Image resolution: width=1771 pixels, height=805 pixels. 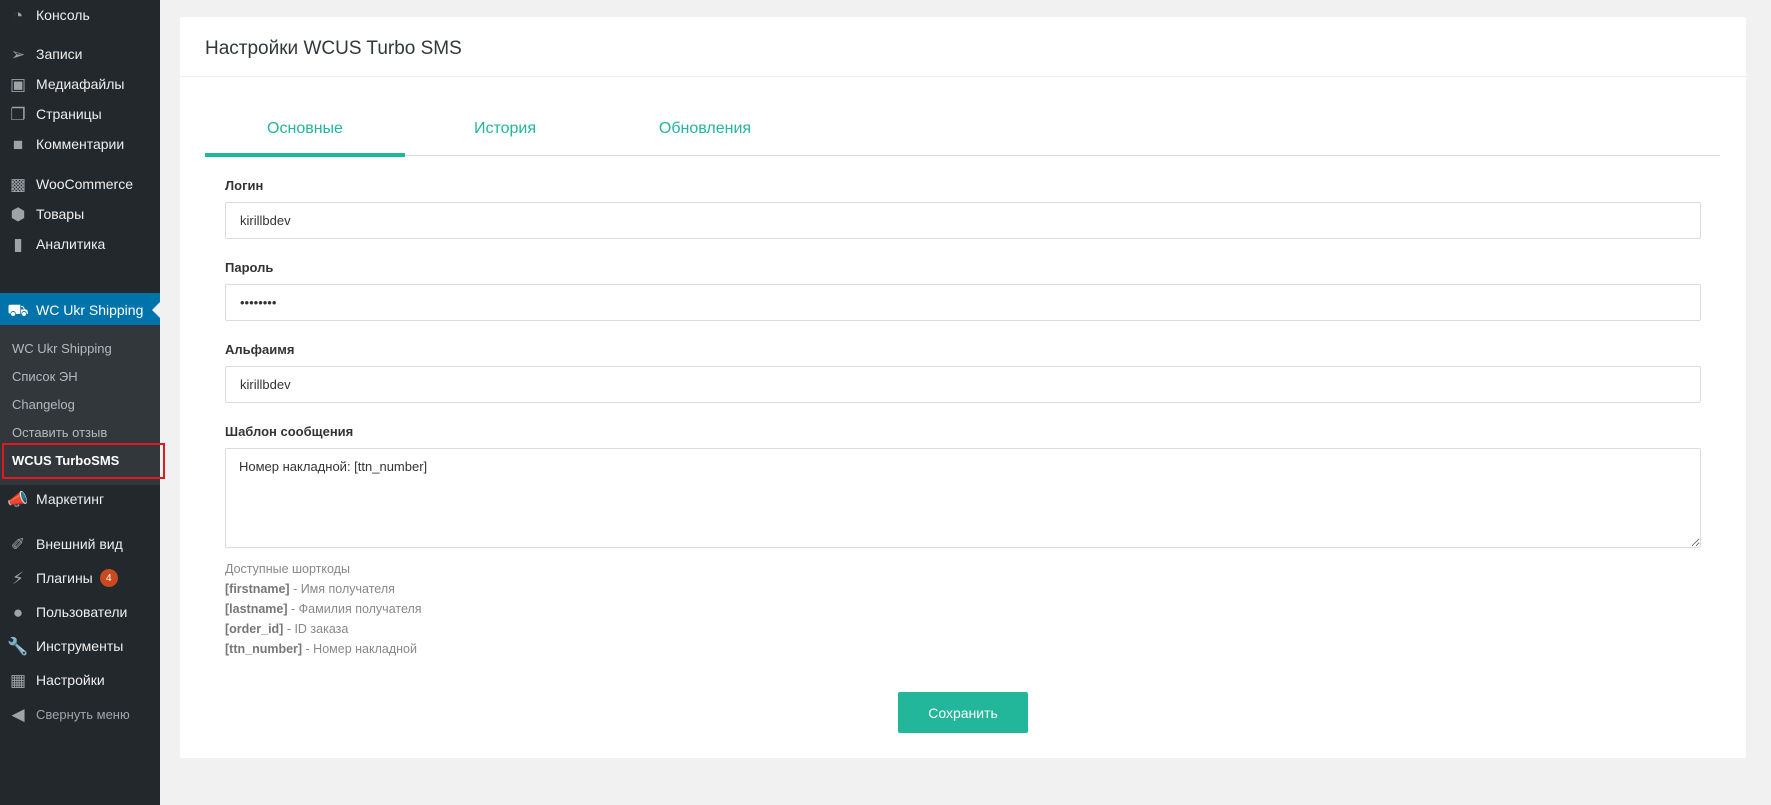 I want to click on collapse-icon: ◀, so click(x=18, y=714).